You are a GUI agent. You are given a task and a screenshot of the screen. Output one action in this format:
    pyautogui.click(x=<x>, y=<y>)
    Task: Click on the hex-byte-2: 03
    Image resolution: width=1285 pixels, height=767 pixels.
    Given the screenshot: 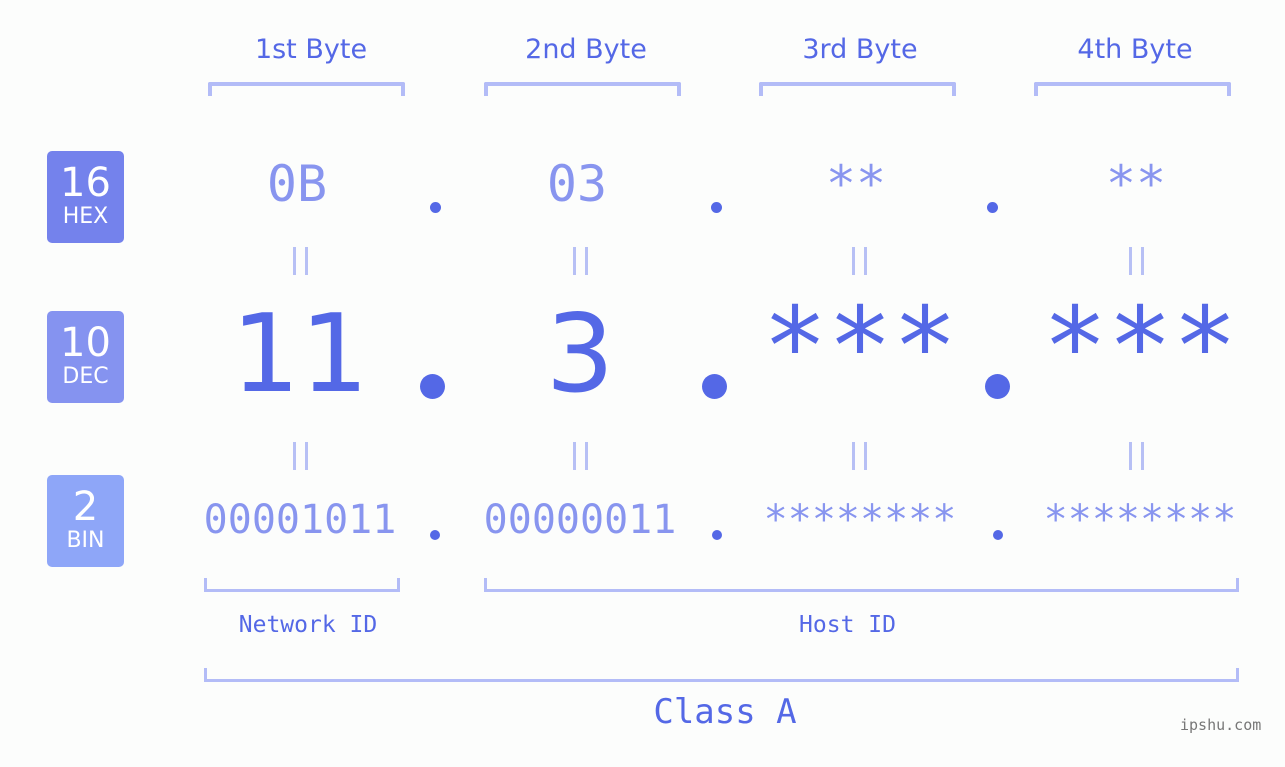 What is the action you would take?
    pyautogui.click(x=577, y=184)
    